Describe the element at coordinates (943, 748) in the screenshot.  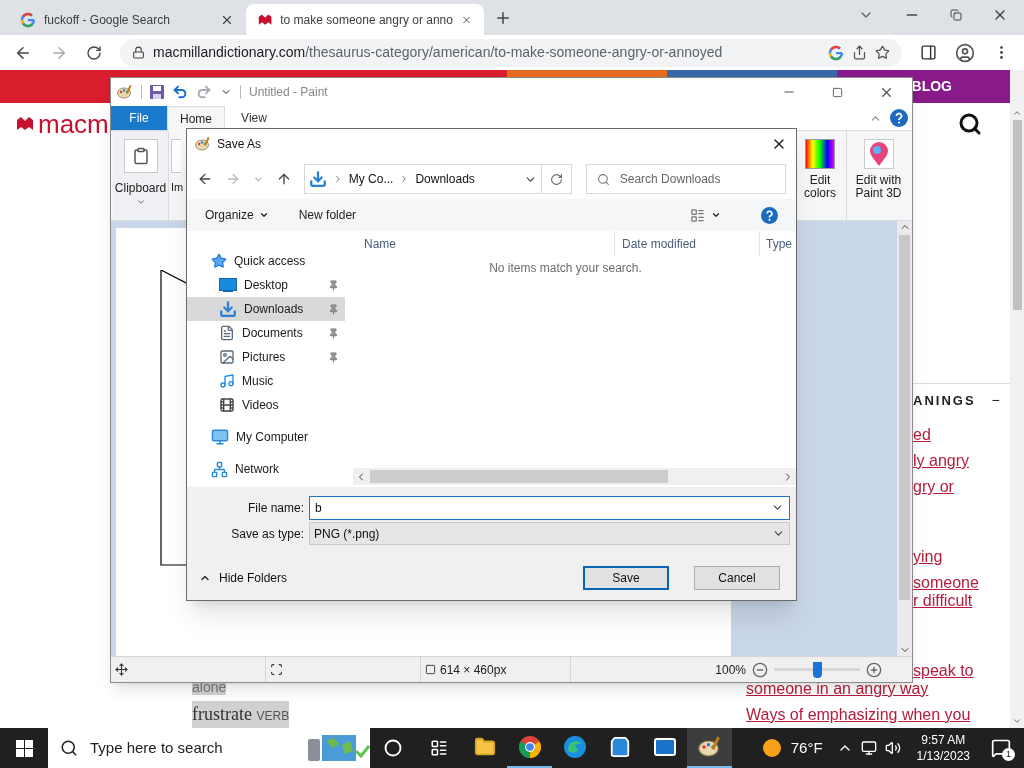
I see `clock: 9:57 AM 1/13/2023` at that location.